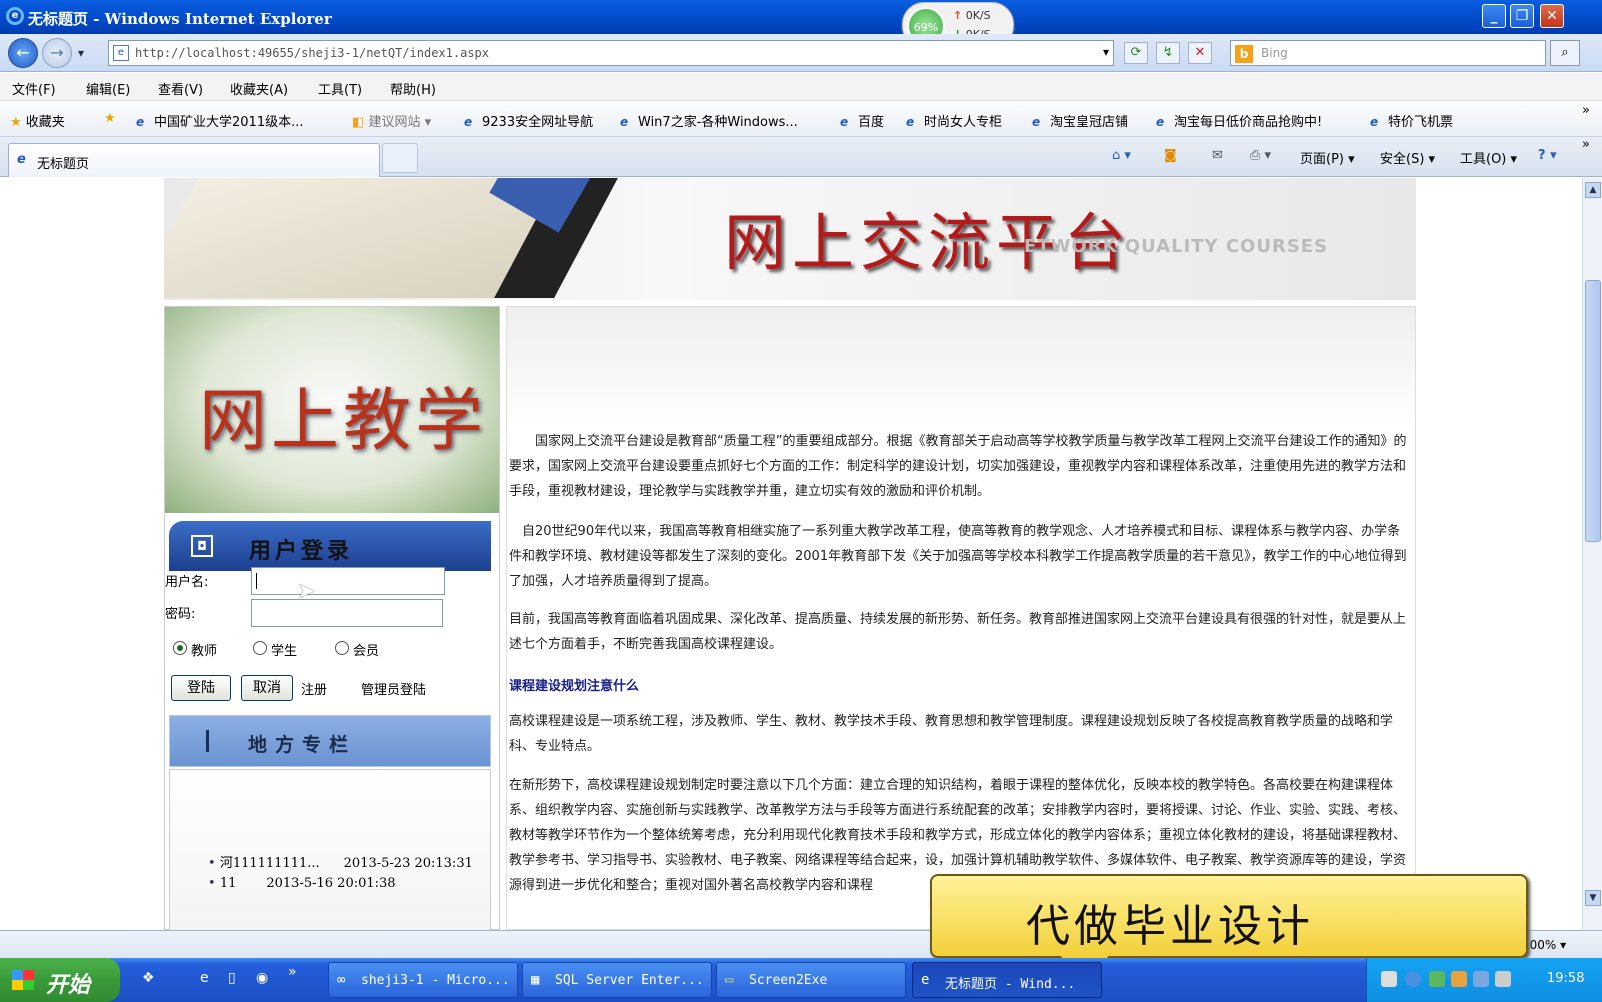  I want to click on scrollbar-thumb, so click(1593, 411).